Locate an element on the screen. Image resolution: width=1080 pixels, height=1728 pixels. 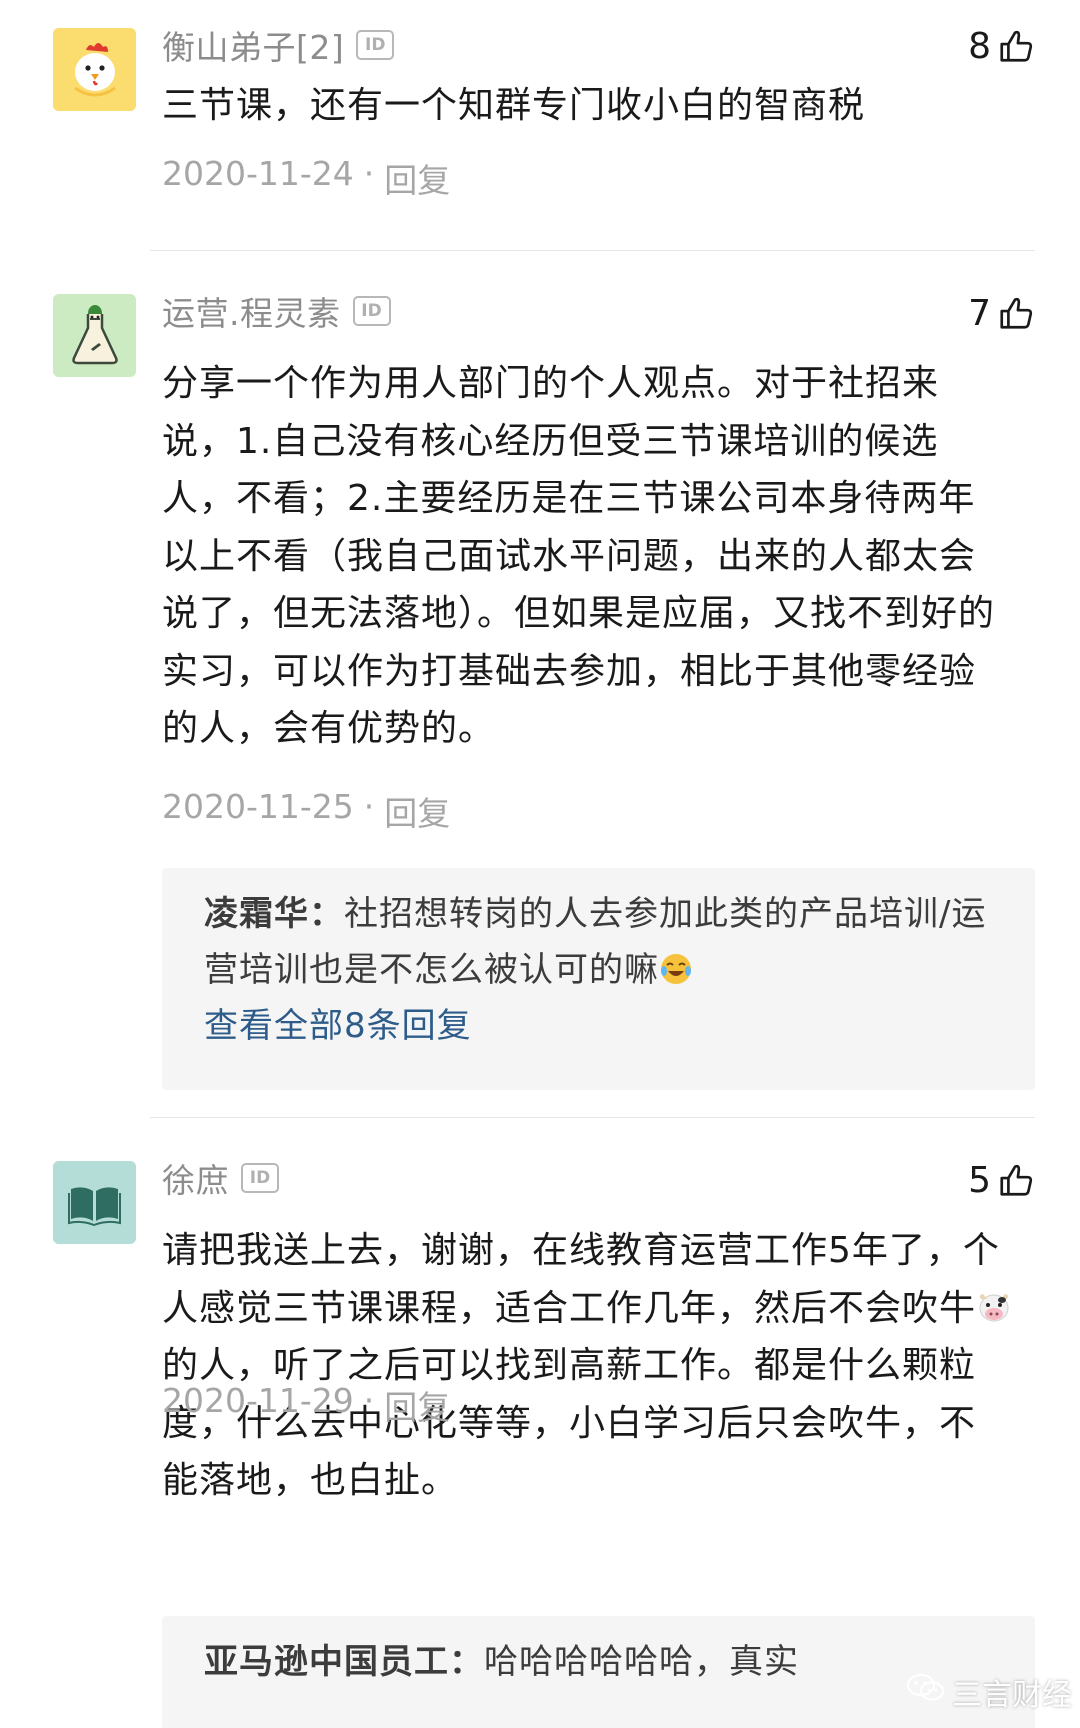
comment-meta: 2020-11-29 · 回复 is located at coordinates (306, 1405).